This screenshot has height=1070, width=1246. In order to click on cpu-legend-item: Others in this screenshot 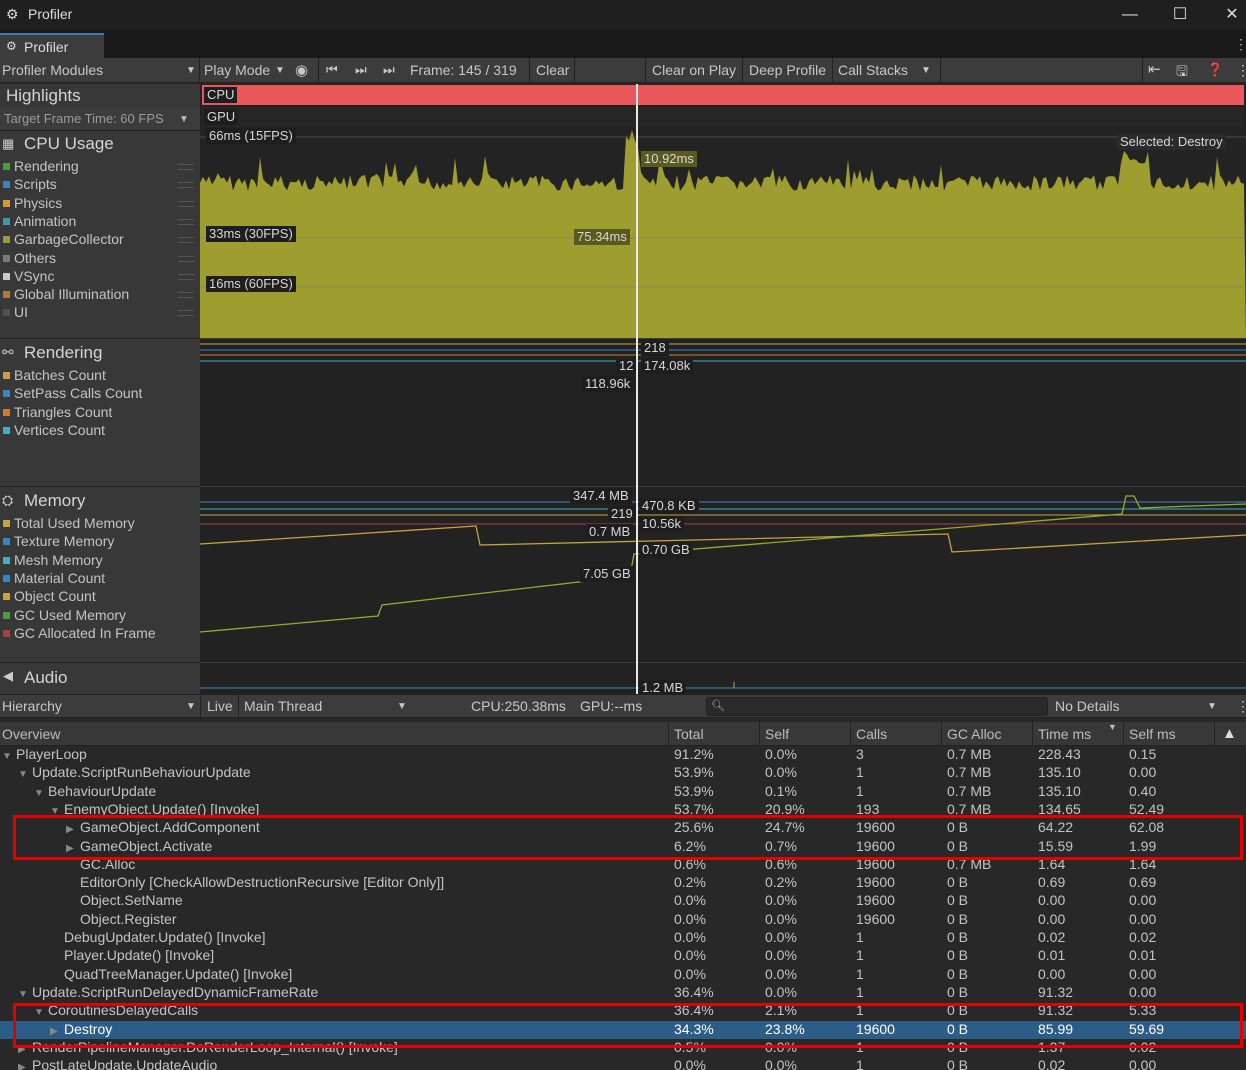, I will do `click(28, 259)`.